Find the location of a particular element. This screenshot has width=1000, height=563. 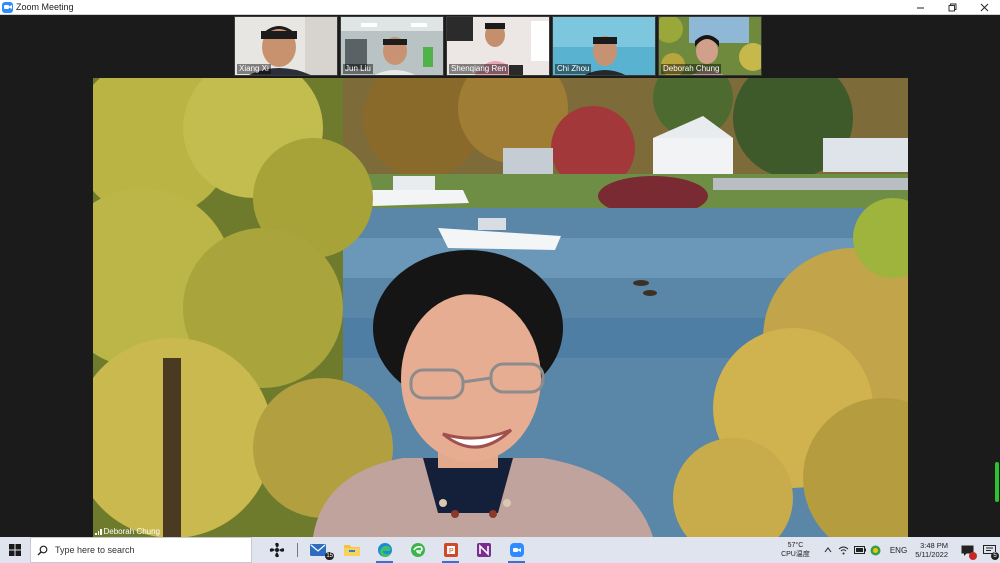

participant-video-tile: Xiang Xi is located at coordinates (286, 46).